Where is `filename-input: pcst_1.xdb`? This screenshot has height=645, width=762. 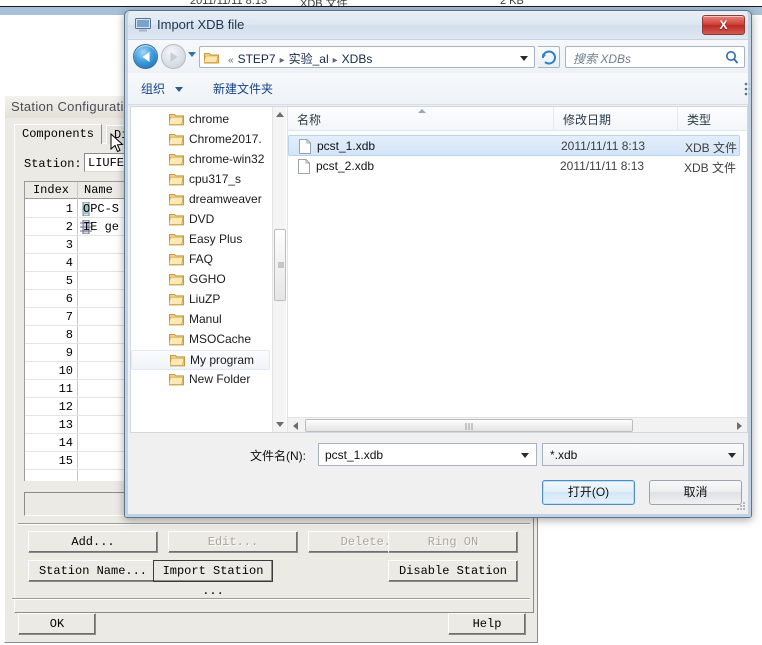
filename-input: pcst_1.xdb is located at coordinates (427, 454).